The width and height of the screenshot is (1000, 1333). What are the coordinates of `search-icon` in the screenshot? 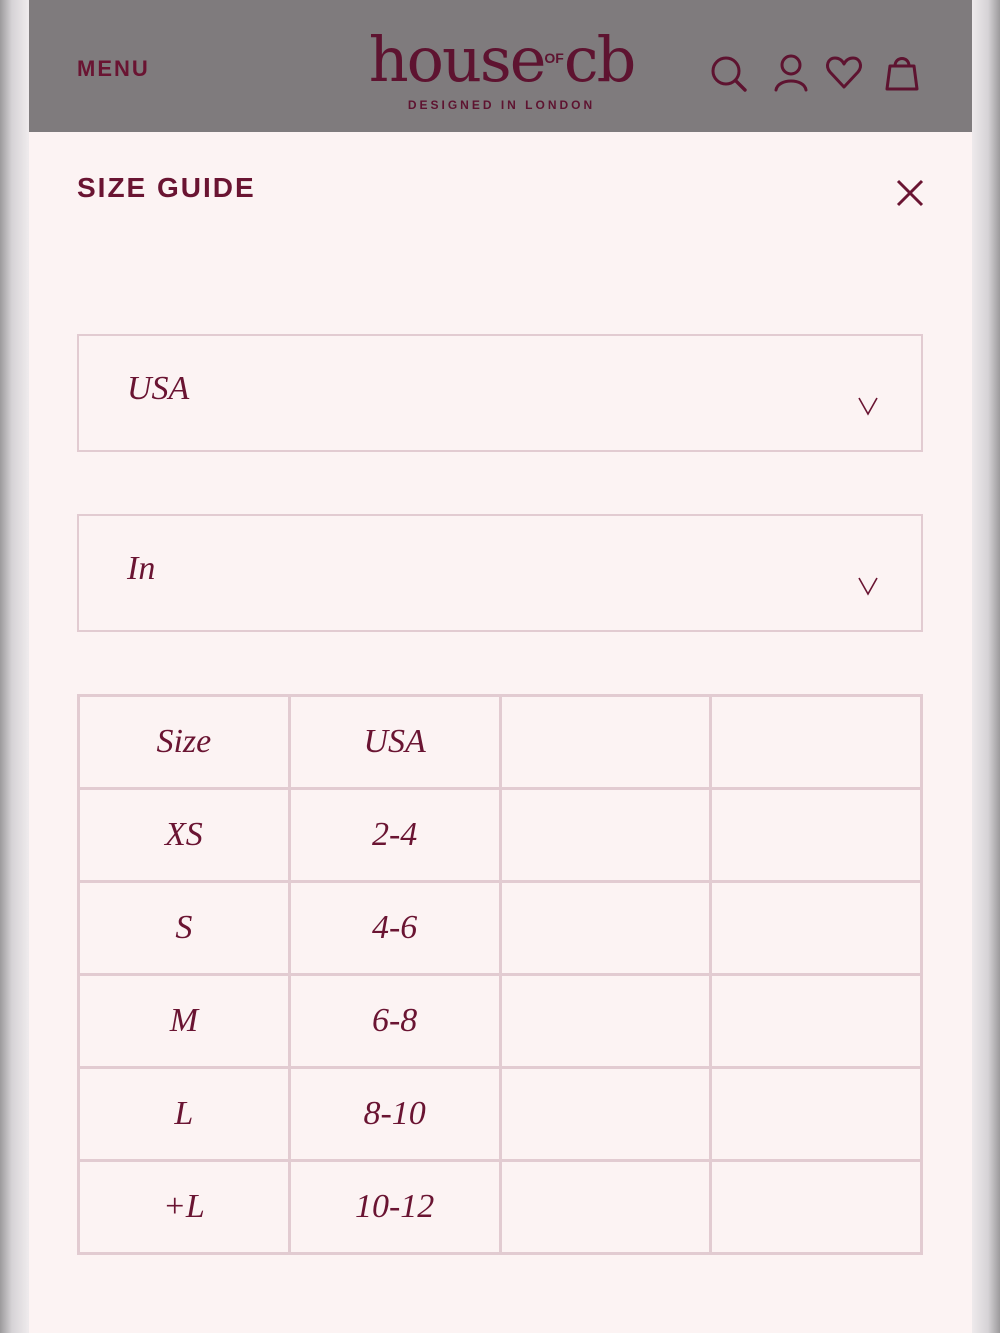 It's located at (729, 73).